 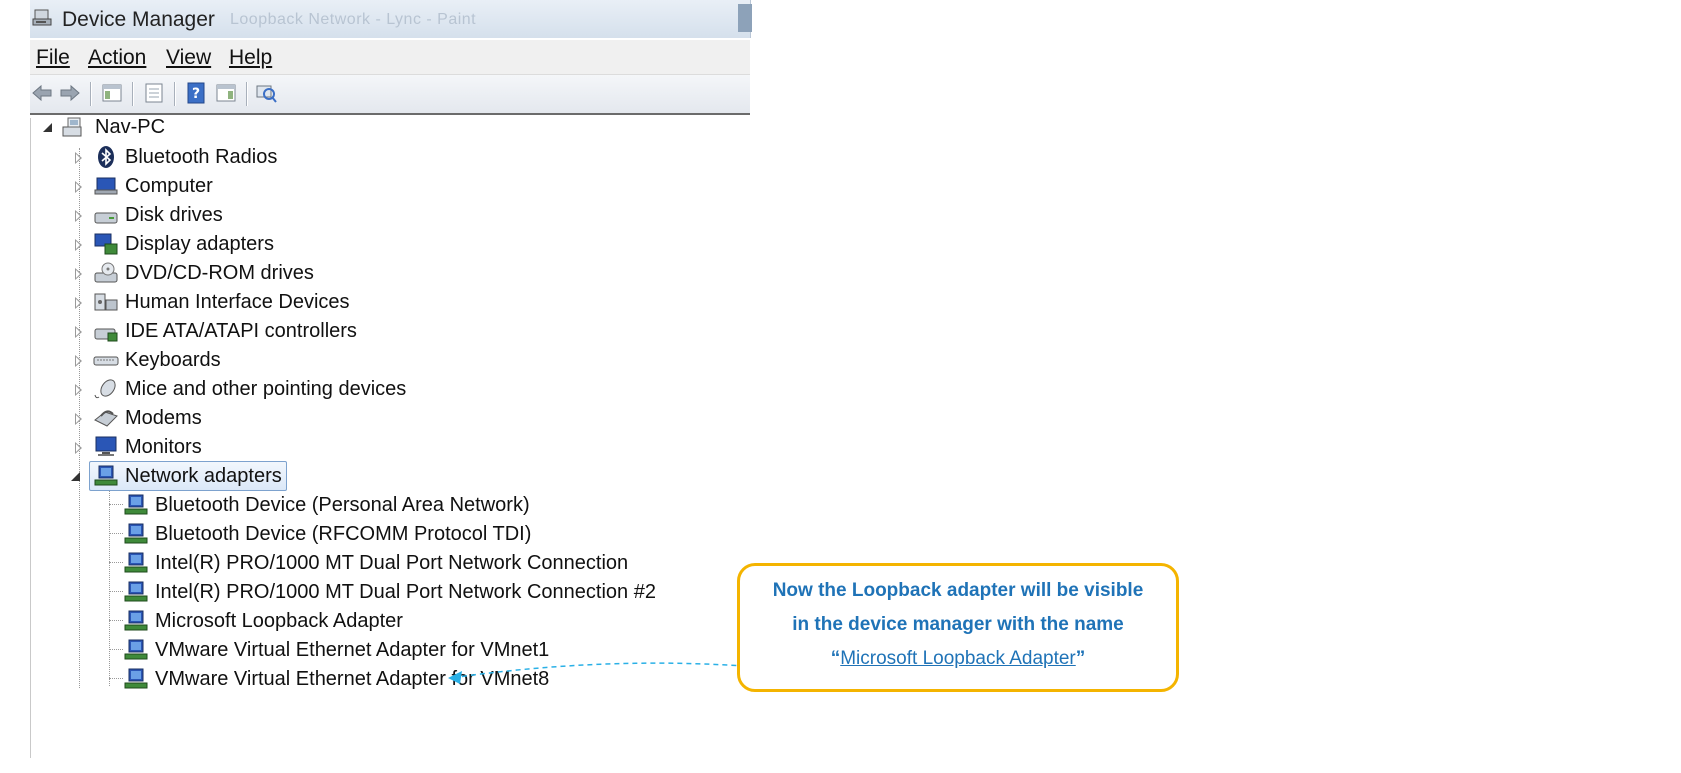 I want to click on menu-help-label: Help, so click(x=251, y=57).